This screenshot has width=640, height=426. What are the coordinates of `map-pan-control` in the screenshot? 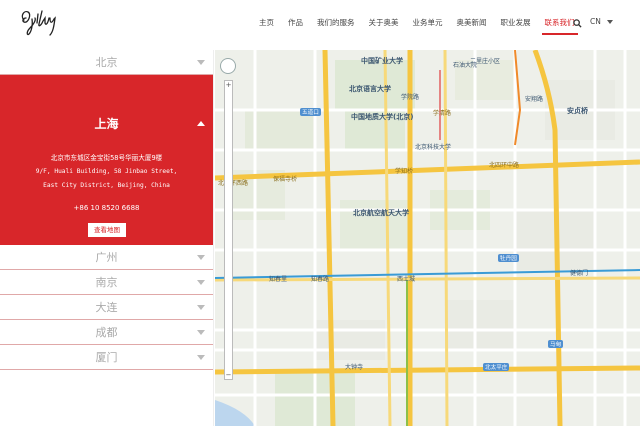 It's located at (228, 66).